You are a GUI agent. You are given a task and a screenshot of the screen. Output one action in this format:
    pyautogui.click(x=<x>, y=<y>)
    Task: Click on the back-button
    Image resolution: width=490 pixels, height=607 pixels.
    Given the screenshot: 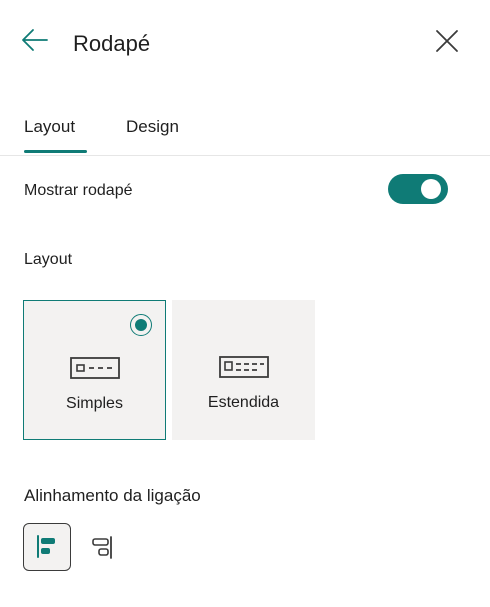 What is the action you would take?
    pyautogui.click(x=35, y=41)
    